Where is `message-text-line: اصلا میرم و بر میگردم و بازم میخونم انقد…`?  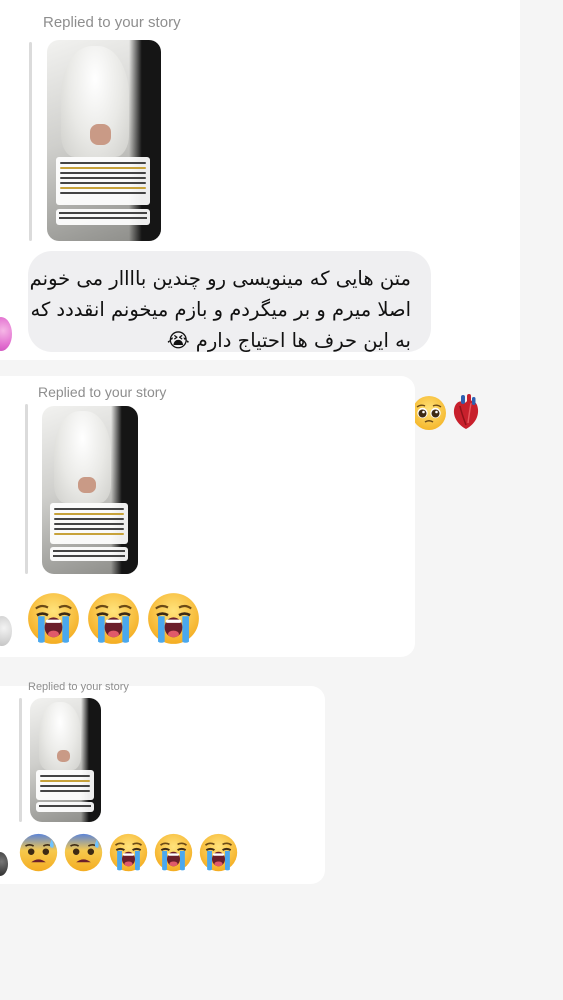 message-text-line: اصلا میرم و بر میگردم و بازم میخونم انقد… is located at coordinates (221, 309).